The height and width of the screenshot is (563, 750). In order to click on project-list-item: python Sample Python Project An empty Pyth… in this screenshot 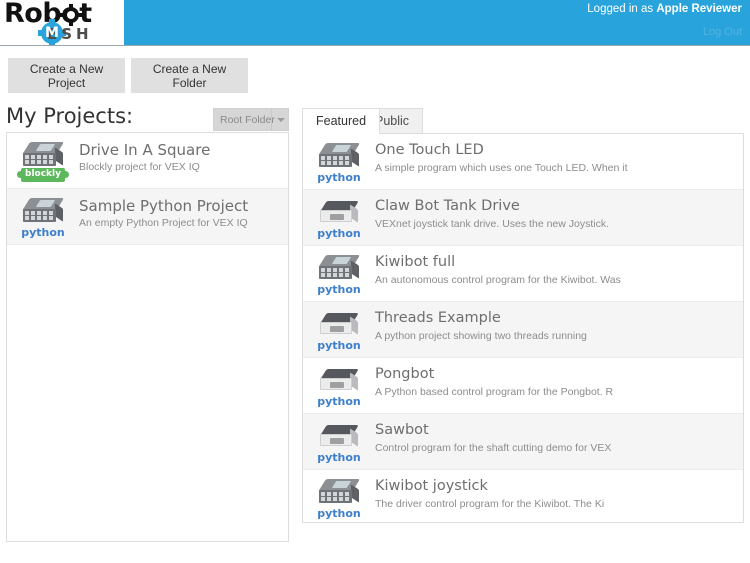, I will do `click(147, 217)`.